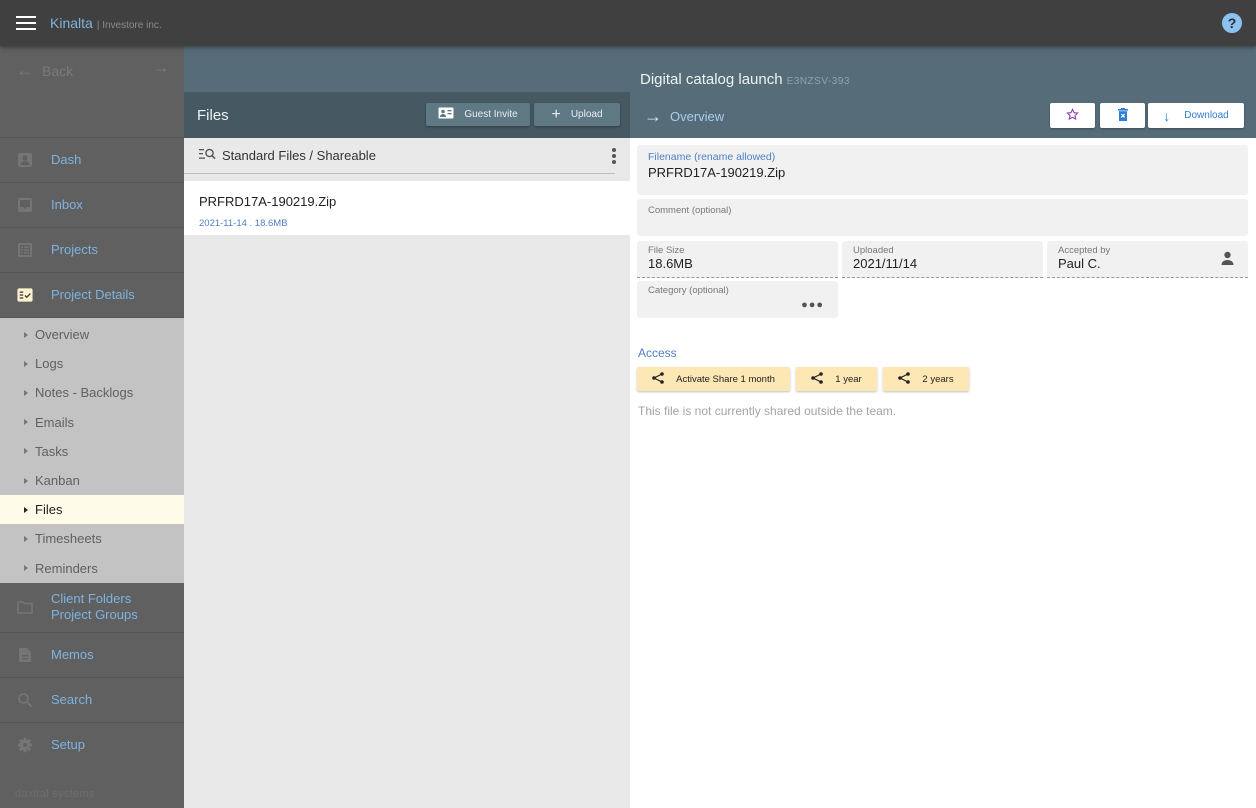 The image size is (1256, 808). Describe the element at coordinates (74, 249) in the screenshot. I see `sidebar-label: Projects` at that location.